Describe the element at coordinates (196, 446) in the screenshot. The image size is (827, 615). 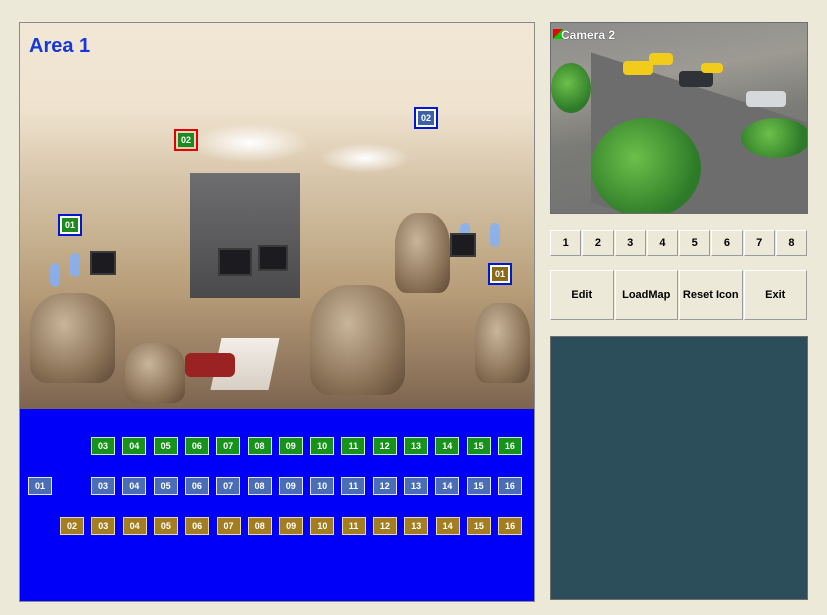
I see `camera-icon-green-06: 06` at that location.